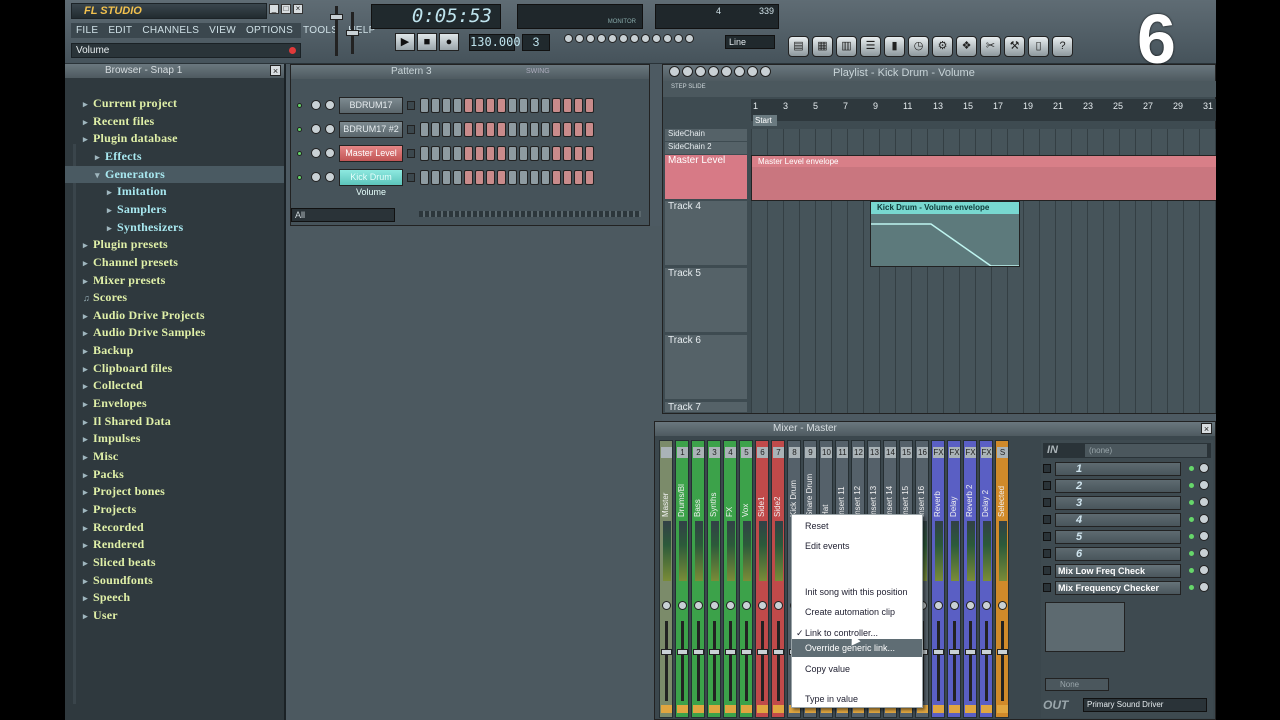 This screenshot has height=720, width=1280. Describe the element at coordinates (495, 42) in the screenshot. I see `tempo-display: 130.000` at that location.